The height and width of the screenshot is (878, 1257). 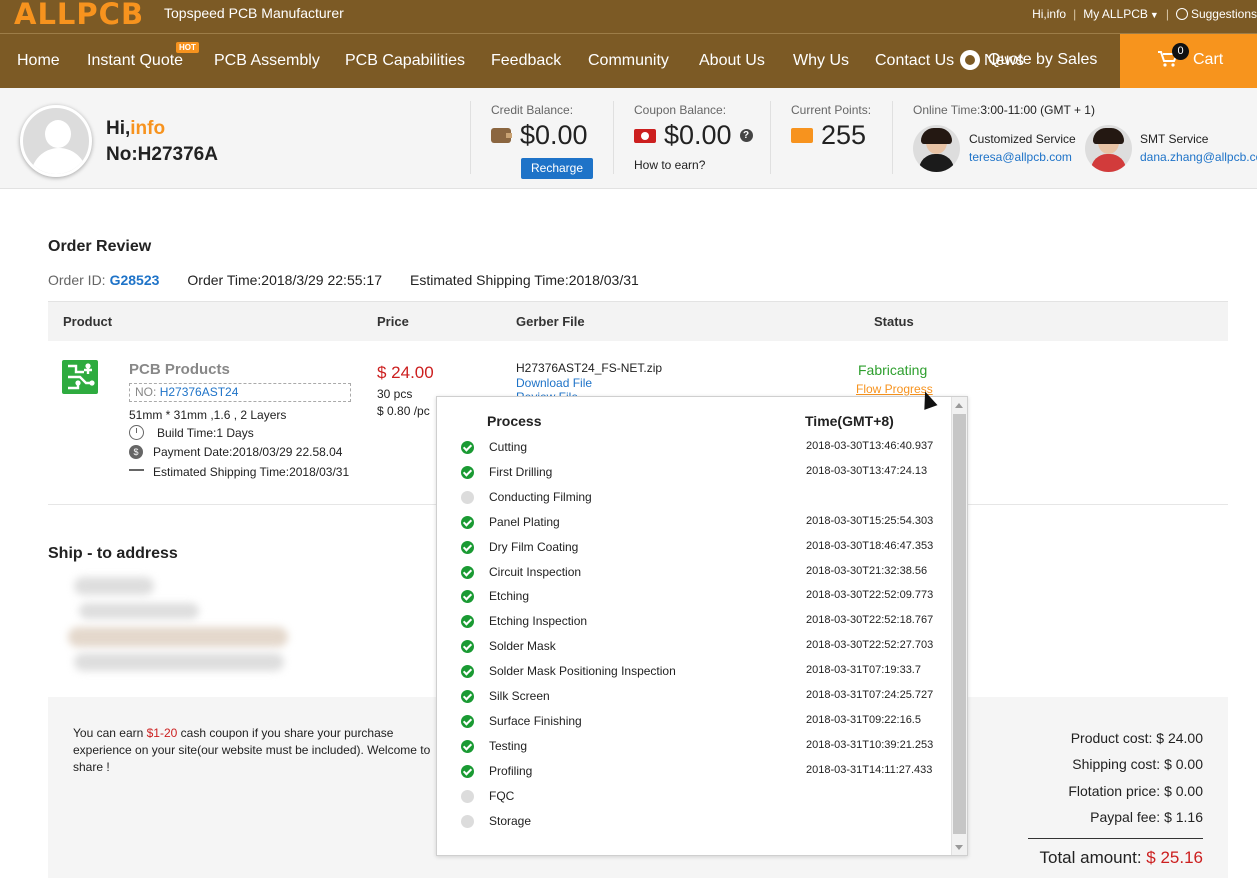 What do you see at coordinates (844, 135) in the screenshot?
I see `points-value: 255` at bounding box center [844, 135].